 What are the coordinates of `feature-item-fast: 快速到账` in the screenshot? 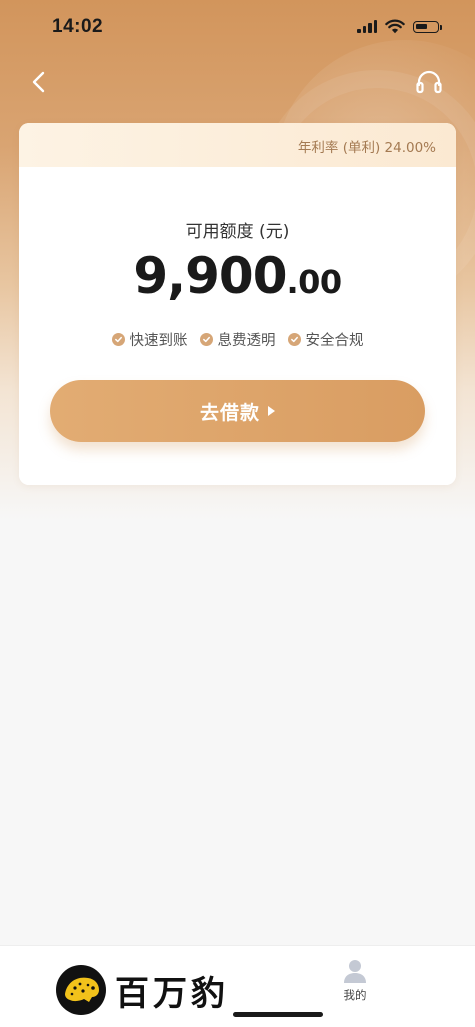 It's located at (149, 339).